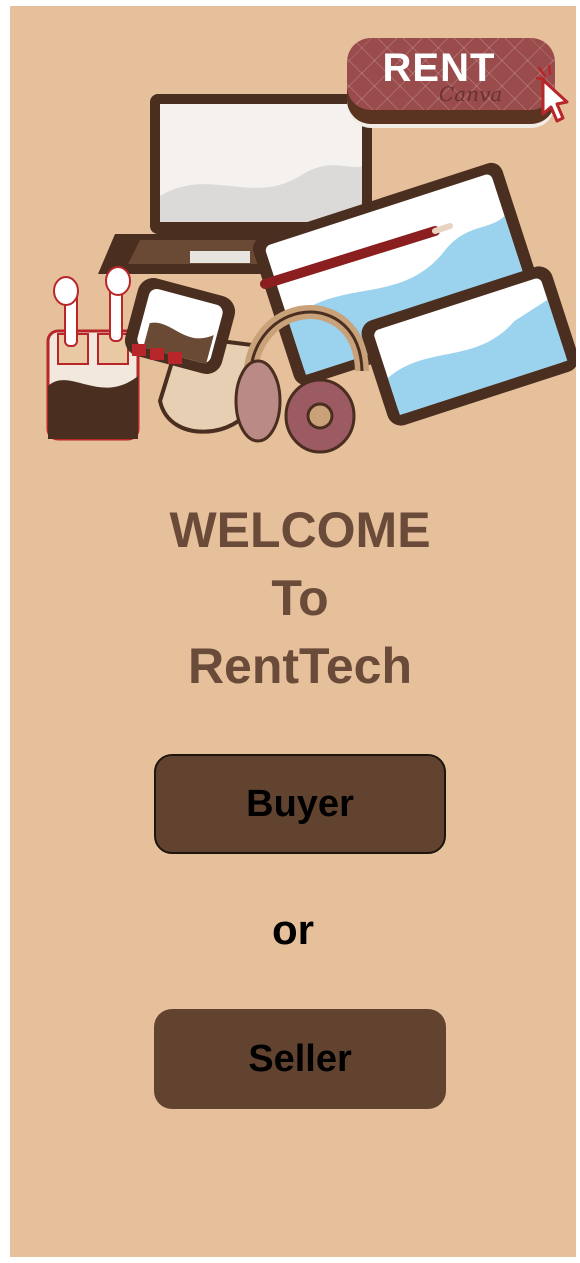 This screenshot has width=580, height=1263. What do you see at coordinates (300, 530) in the screenshot?
I see `welcome-line-1: WELCOME` at bounding box center [300, 530].